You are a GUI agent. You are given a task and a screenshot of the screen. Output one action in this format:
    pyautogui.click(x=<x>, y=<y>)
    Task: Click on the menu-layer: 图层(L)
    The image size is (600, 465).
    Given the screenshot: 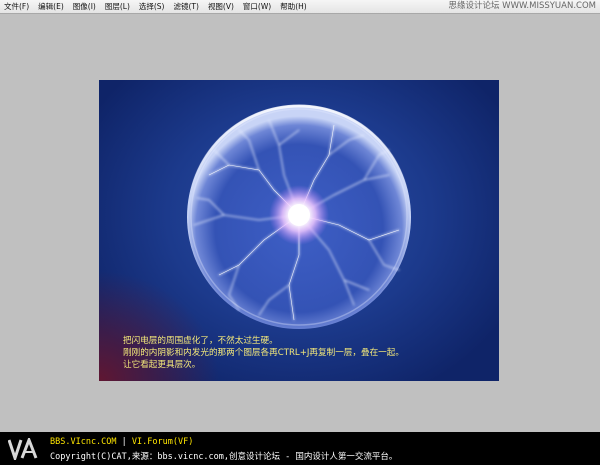 What is the action you would take?
    pyautogui.click(x=118, y=6)
    